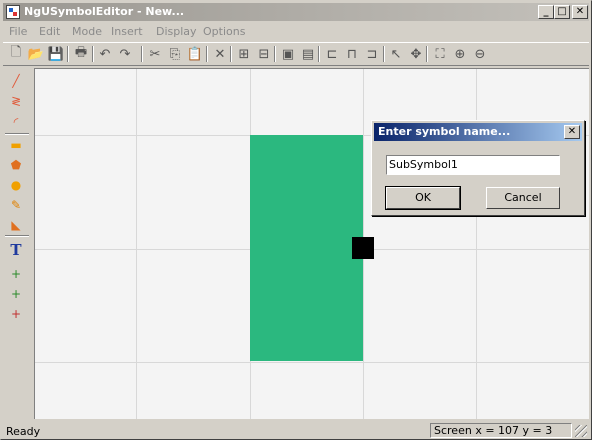 The image size is (592, 440). What do you see at coordinates (244, 54) in the screenshot?
I see `group-icon: ⊞` at bounding box center [244, 54].